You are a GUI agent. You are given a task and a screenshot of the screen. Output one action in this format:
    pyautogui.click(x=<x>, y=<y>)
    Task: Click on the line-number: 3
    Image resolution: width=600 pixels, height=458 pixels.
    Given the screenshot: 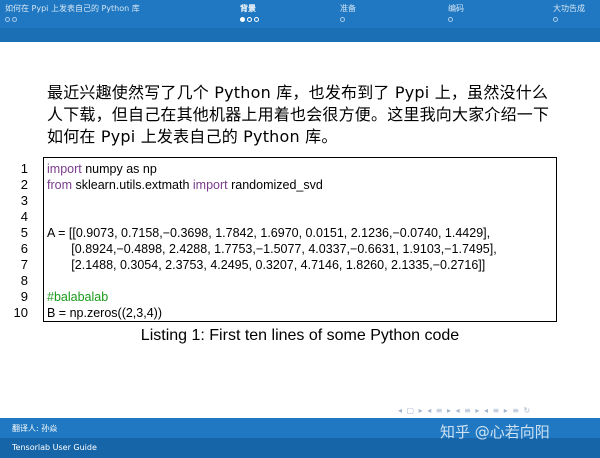 What is the action you would take?
    pyautogui.click(x=24, y=200)
    